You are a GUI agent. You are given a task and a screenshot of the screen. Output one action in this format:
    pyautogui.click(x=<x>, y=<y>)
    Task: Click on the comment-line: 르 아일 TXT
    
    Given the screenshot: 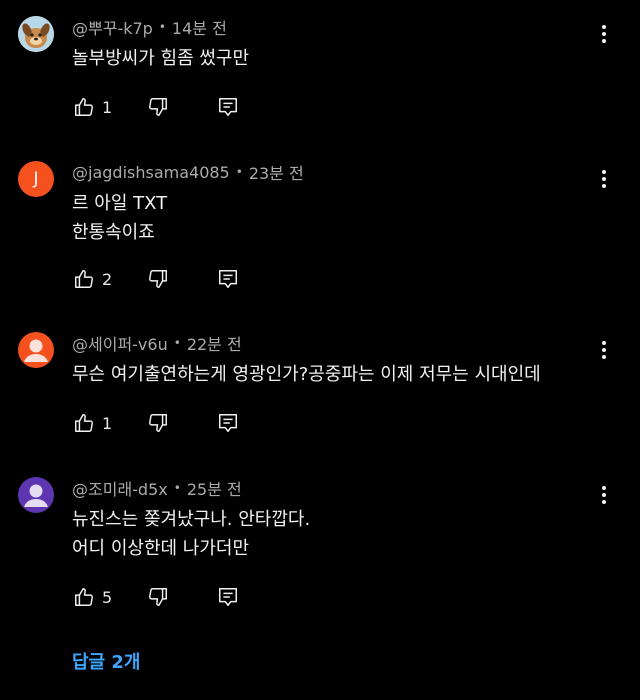 What is the action you would take?
    pyautogui.click(x=120, y=203)
    